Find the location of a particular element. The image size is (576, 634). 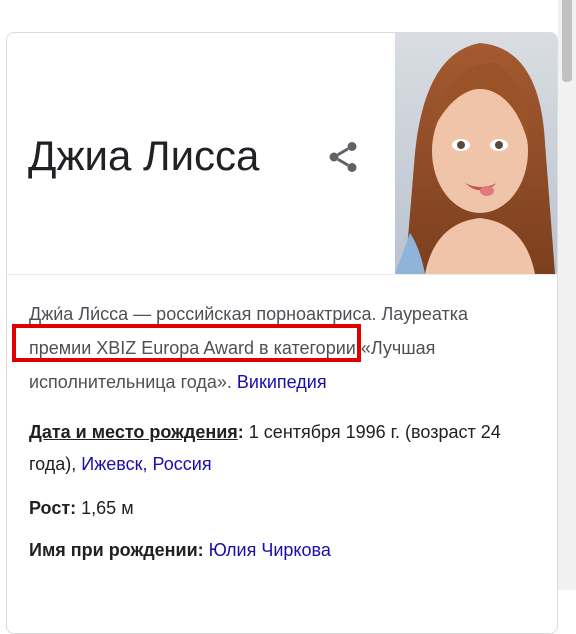

birthplace-sep: , is located at coordinates (147, 464).